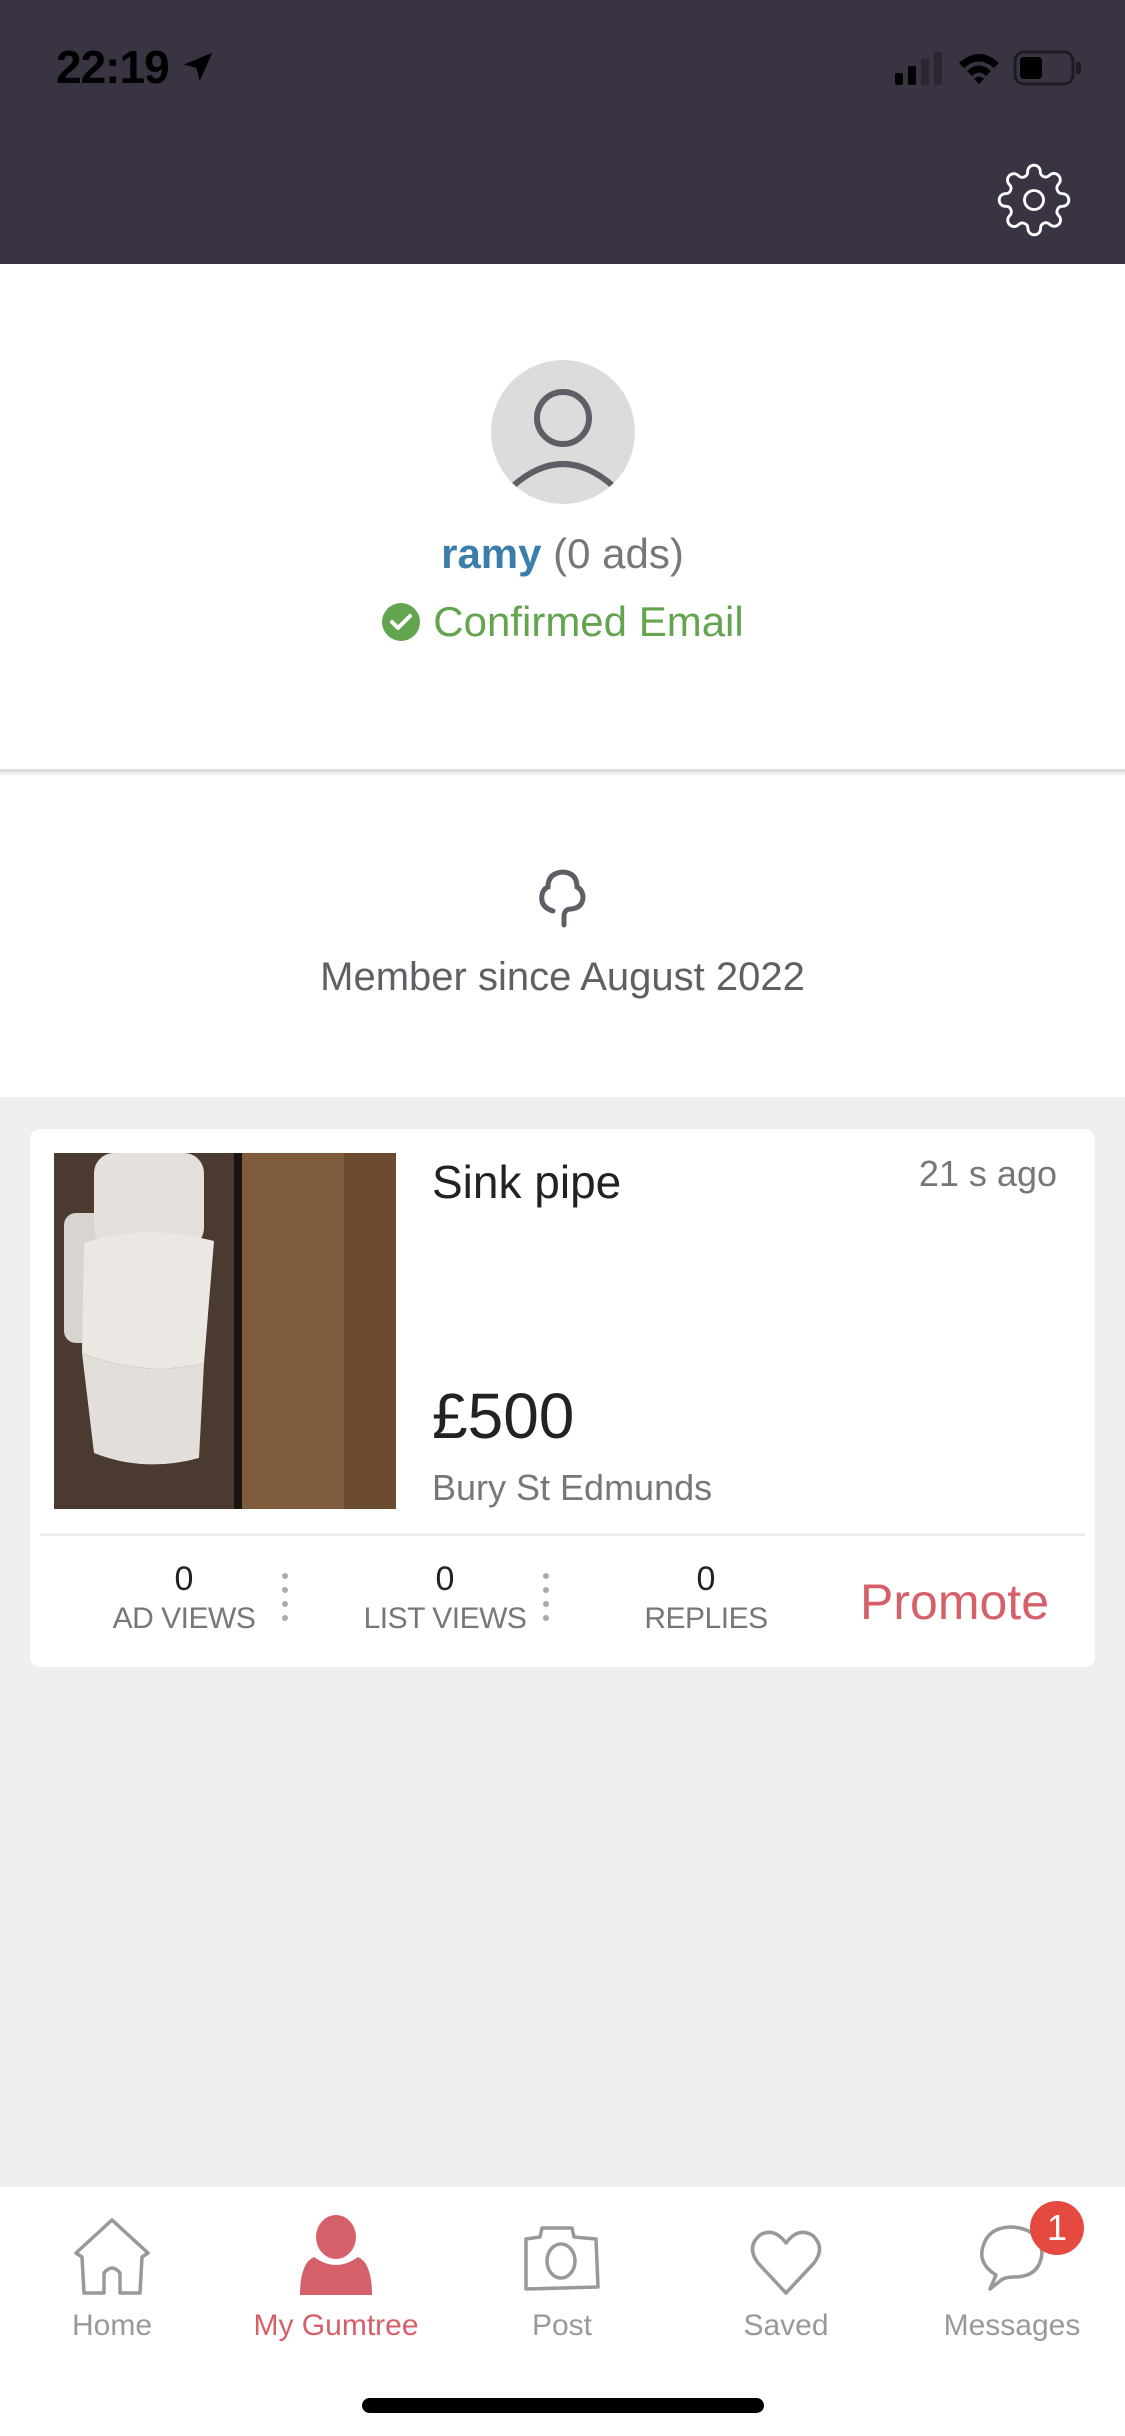 Image resolution: width=1125 pixels, height=2436 pixels. I want to click on user-avatar-icon, so click(563, 439).